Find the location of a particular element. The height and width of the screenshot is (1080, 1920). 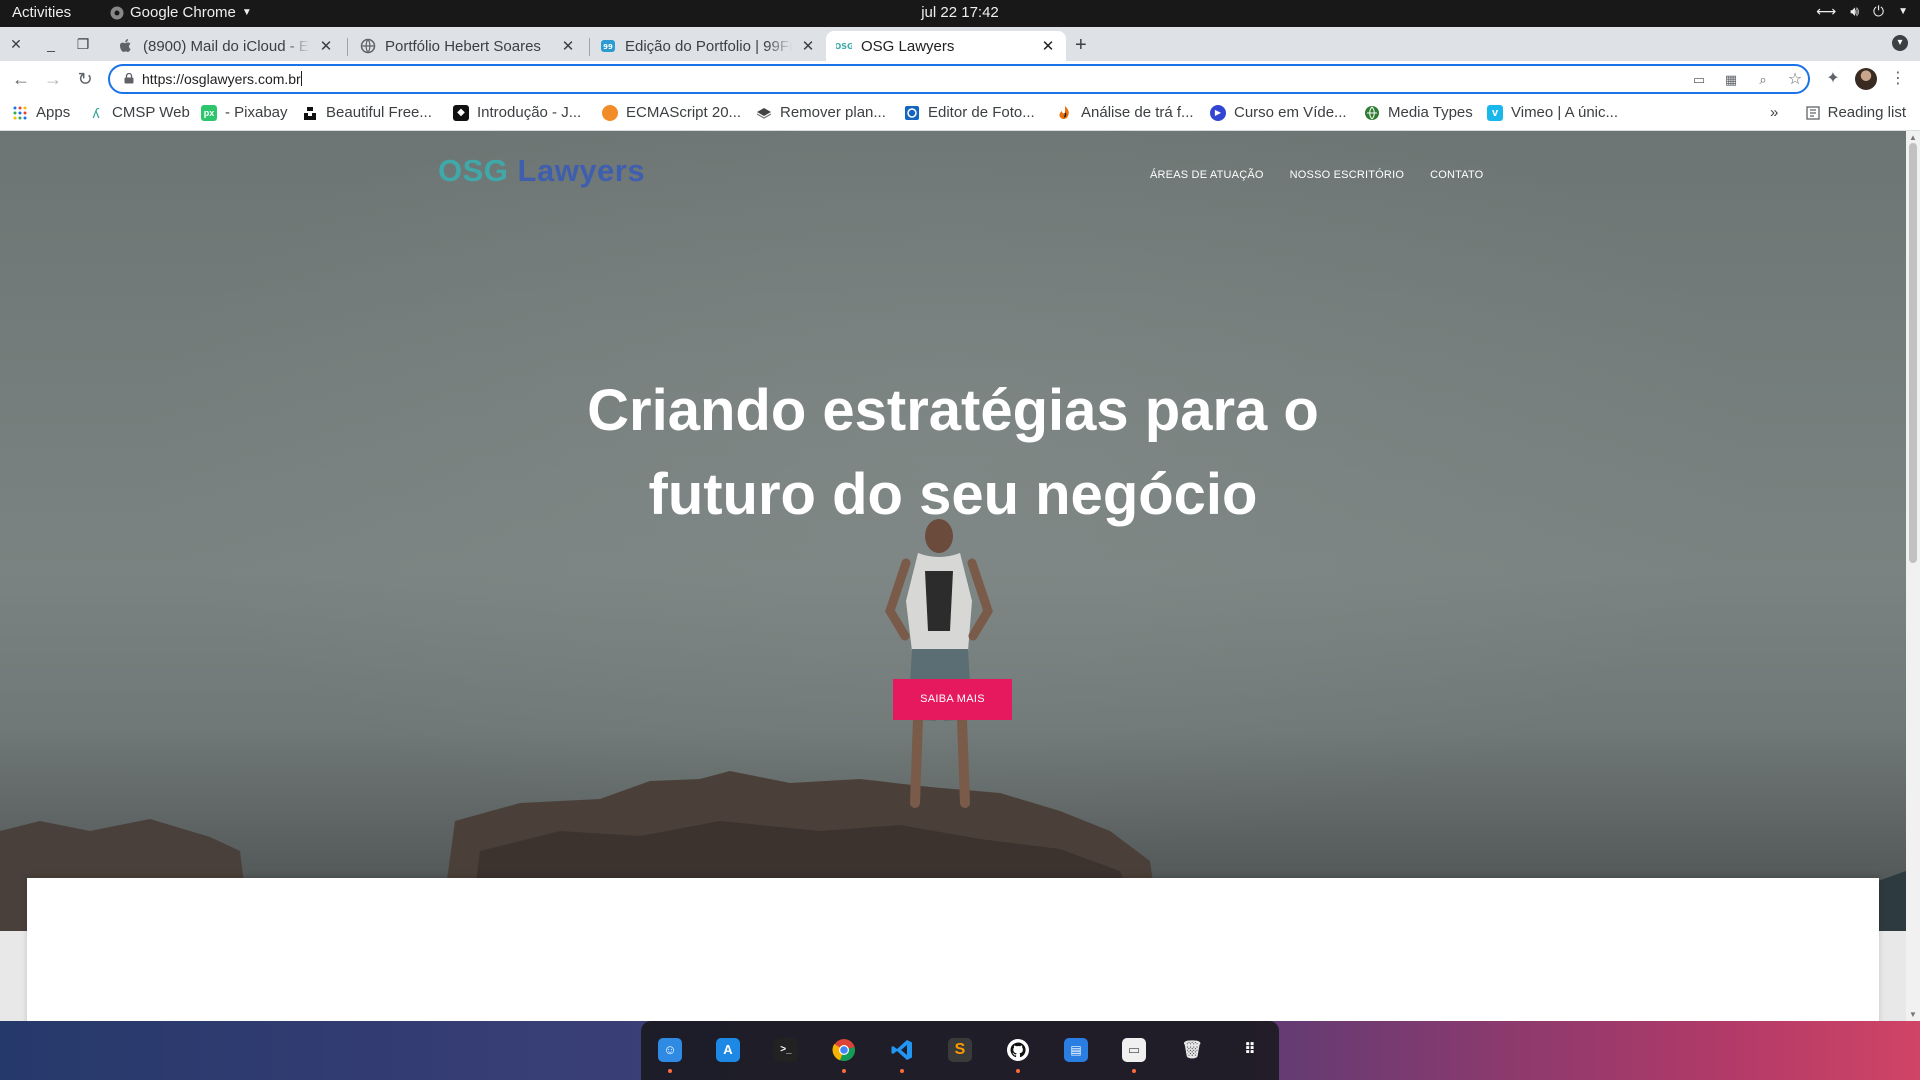

bookmark-pixabay: px - Pixabay is located at coordinates (244, 112).